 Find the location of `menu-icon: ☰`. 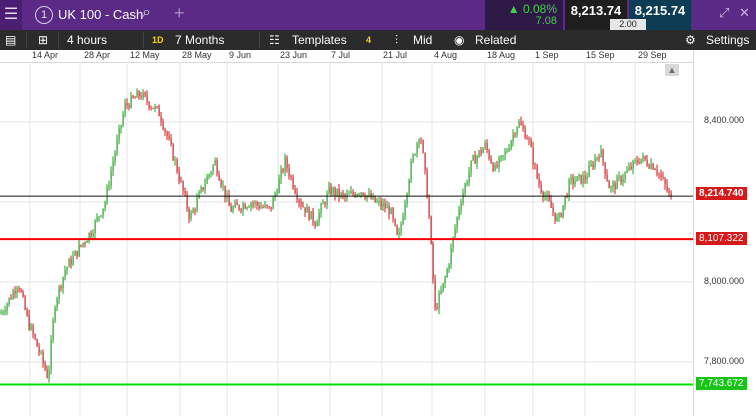

menu-icon: ☰ is located at coordinates (11, 15).